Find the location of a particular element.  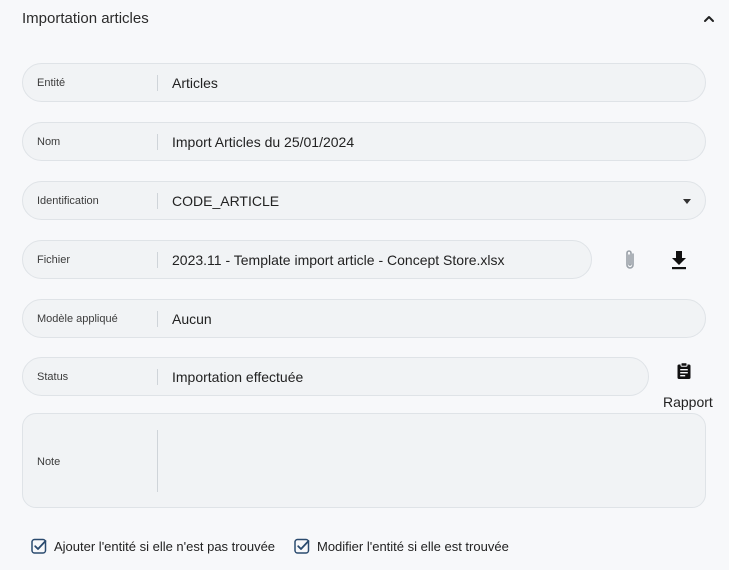

status-label: Status is located at coordinates (53, 376).